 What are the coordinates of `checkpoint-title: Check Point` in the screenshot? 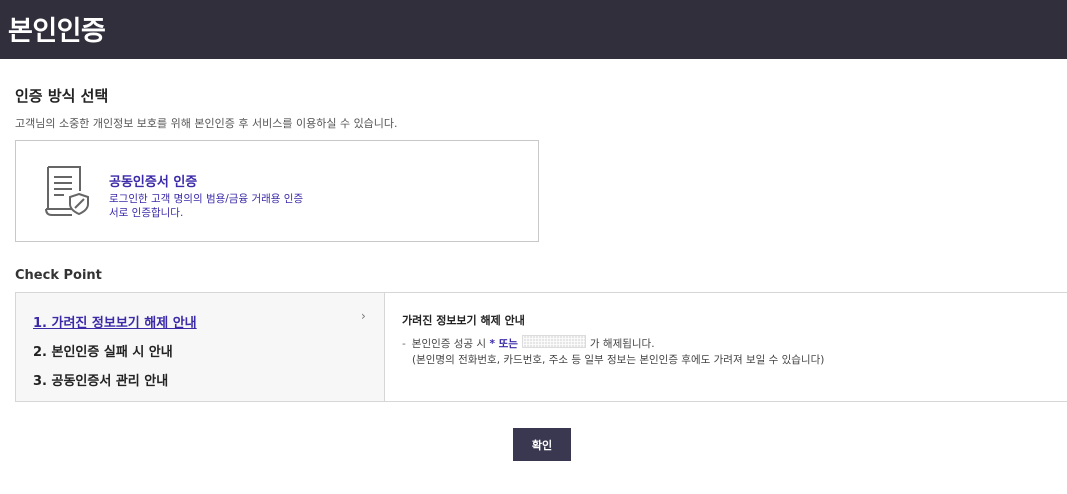 It's located at (58, 275).